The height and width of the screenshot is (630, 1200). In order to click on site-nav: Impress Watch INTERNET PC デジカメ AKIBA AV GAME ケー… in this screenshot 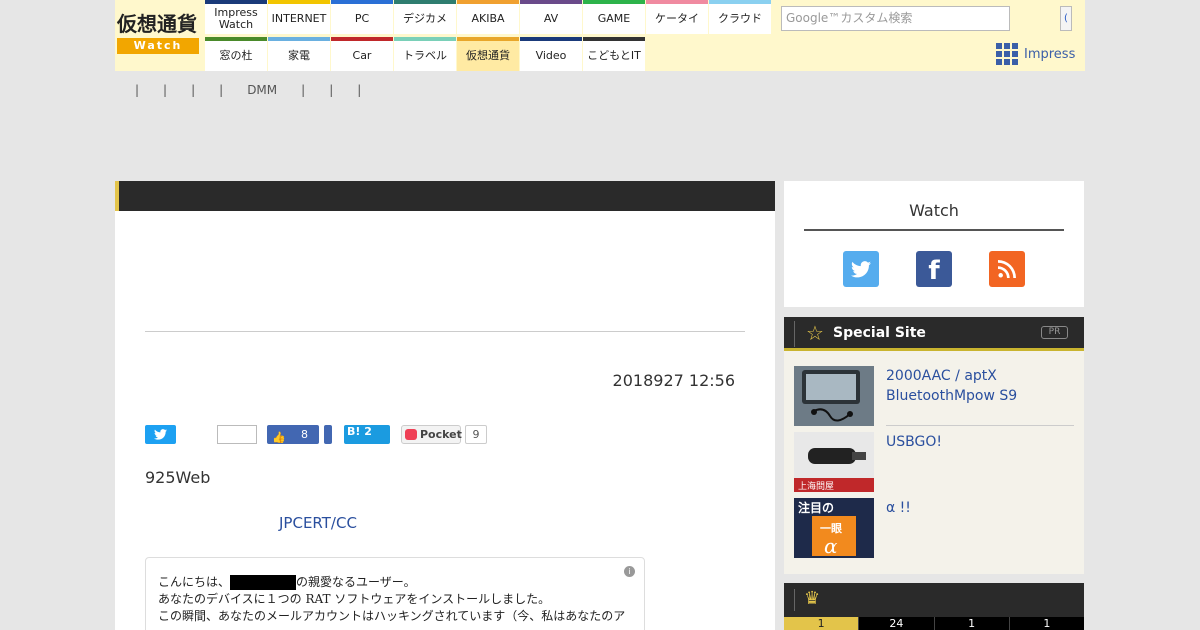, I will do `click(488, 35)`.